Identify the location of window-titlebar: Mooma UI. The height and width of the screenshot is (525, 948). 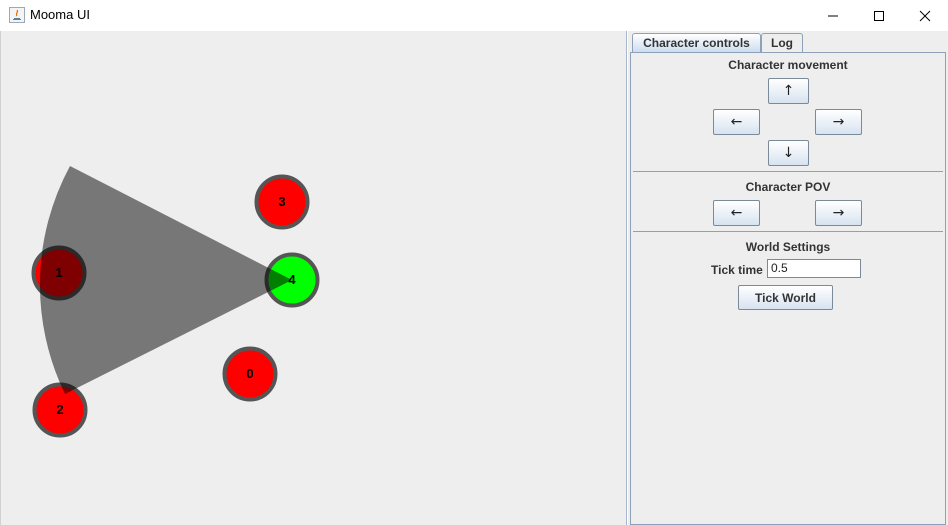
(474, 15).